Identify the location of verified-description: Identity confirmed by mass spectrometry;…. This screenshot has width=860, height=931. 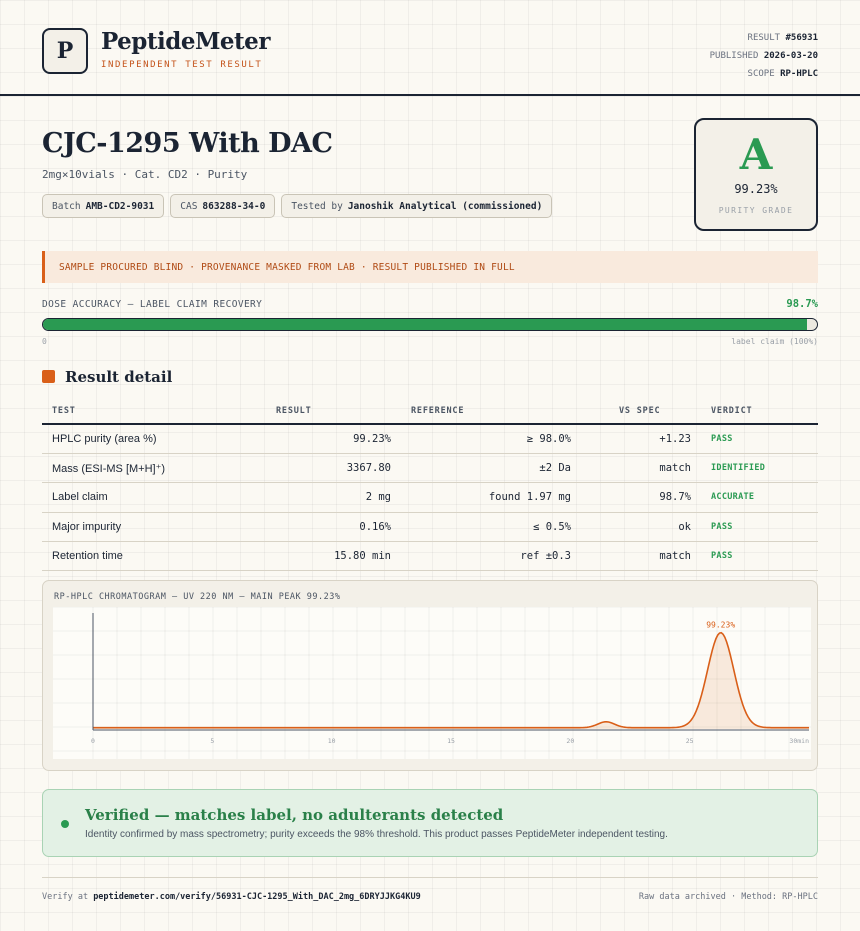
(376, 834).